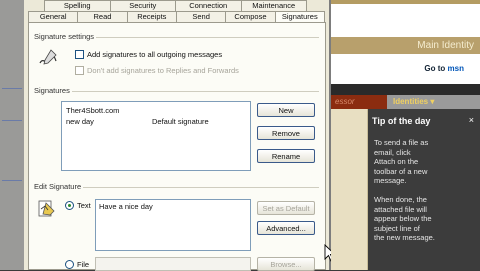  I want to click on file-path-field, so click(173, 264).